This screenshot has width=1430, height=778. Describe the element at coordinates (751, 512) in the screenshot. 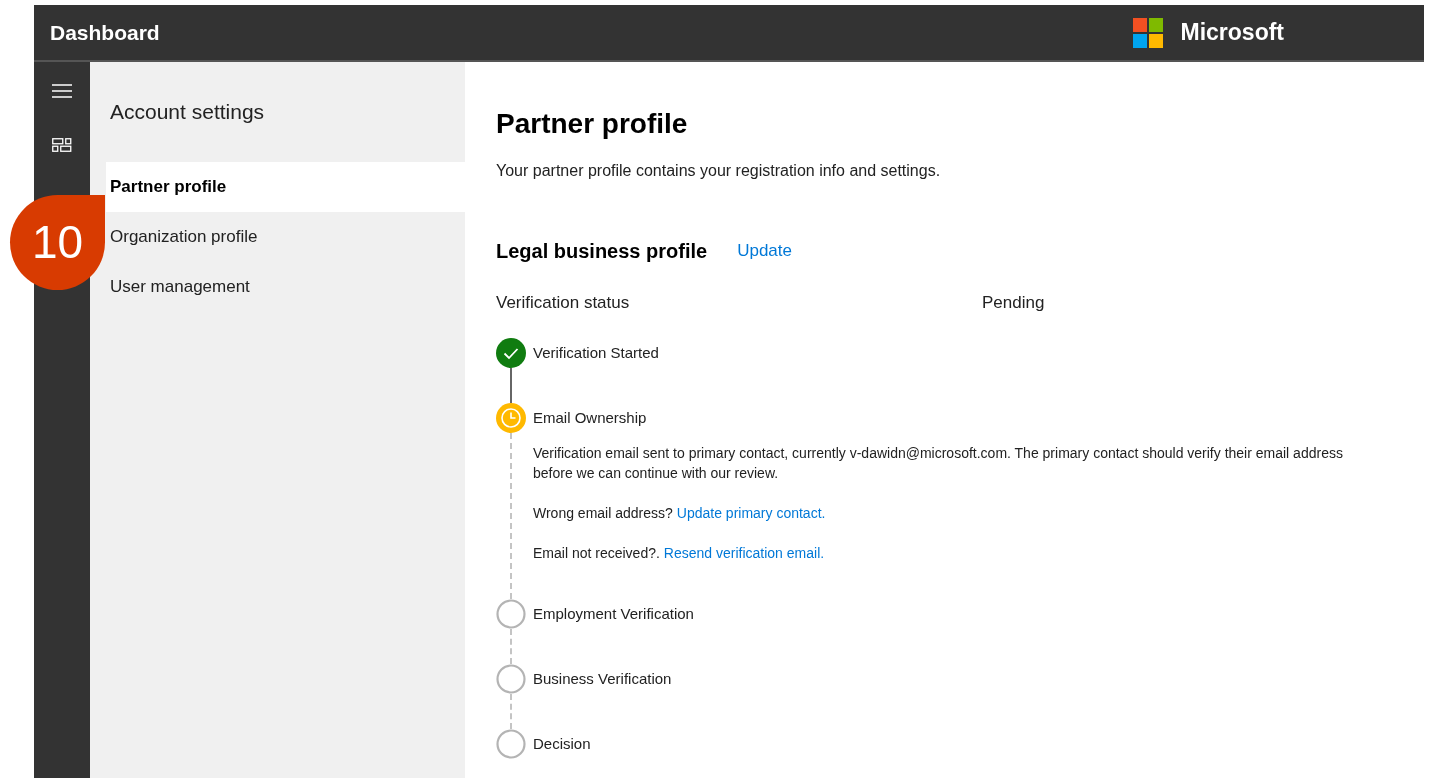

I see `action-link: Update primary contact.` at that location.